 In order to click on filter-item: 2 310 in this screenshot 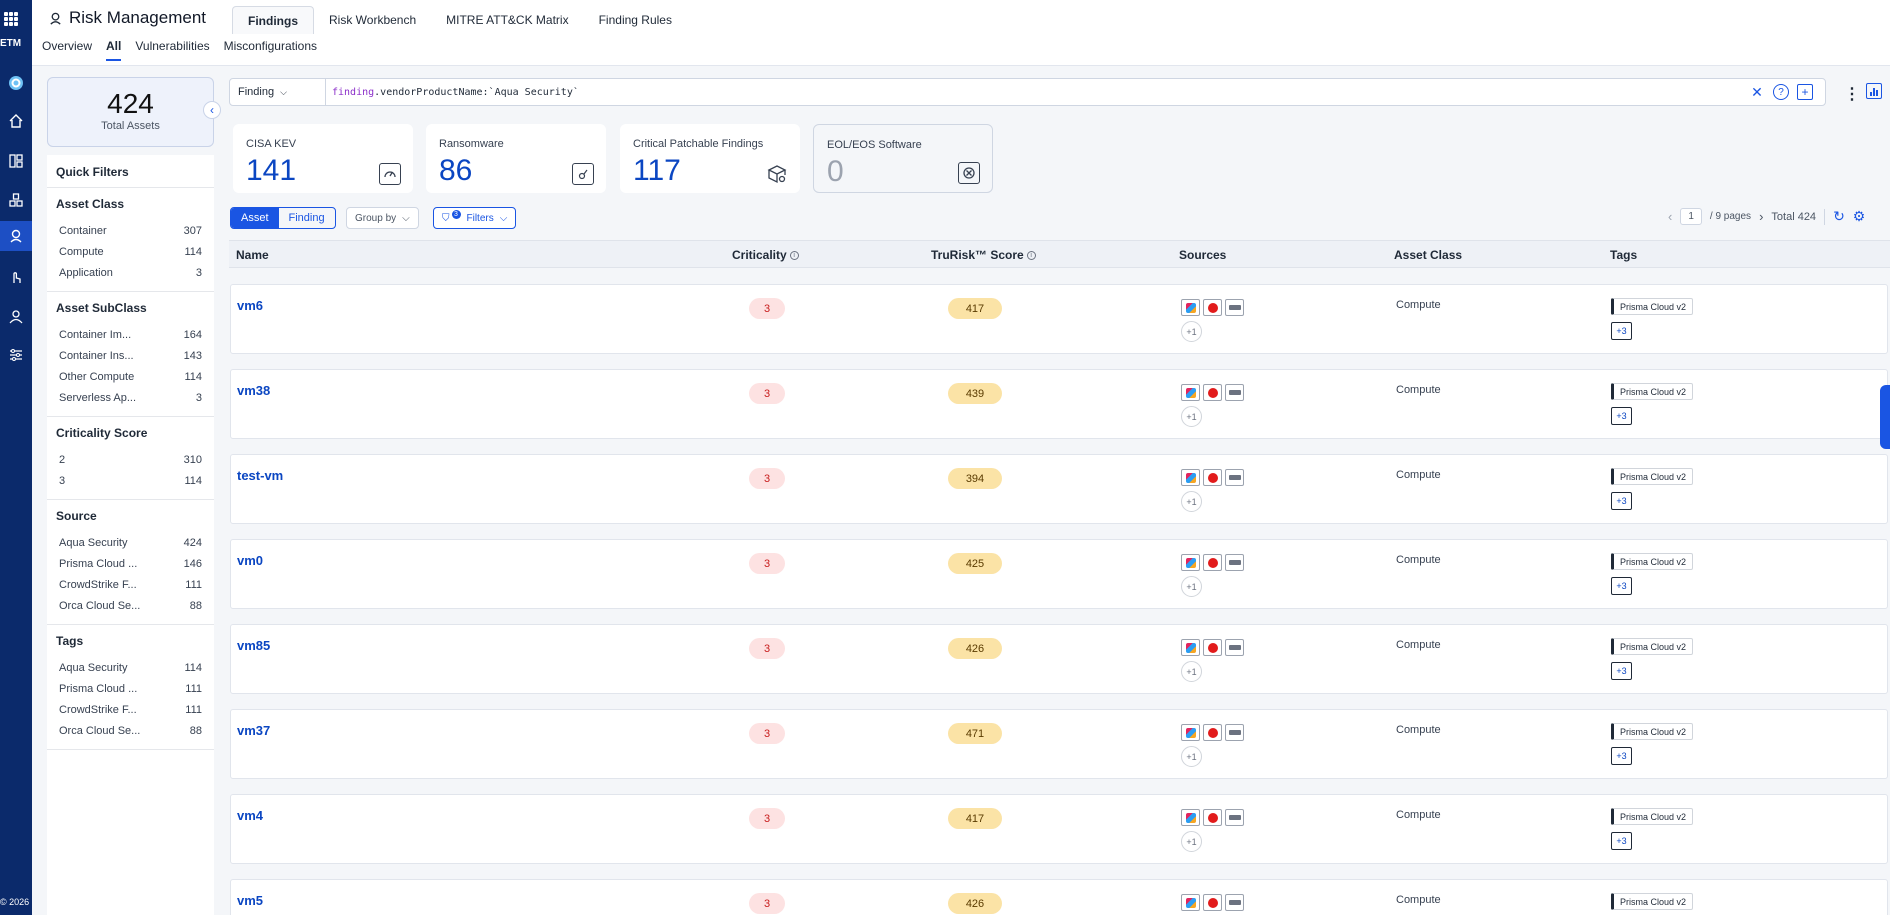, I will do `click(130, 459)`.